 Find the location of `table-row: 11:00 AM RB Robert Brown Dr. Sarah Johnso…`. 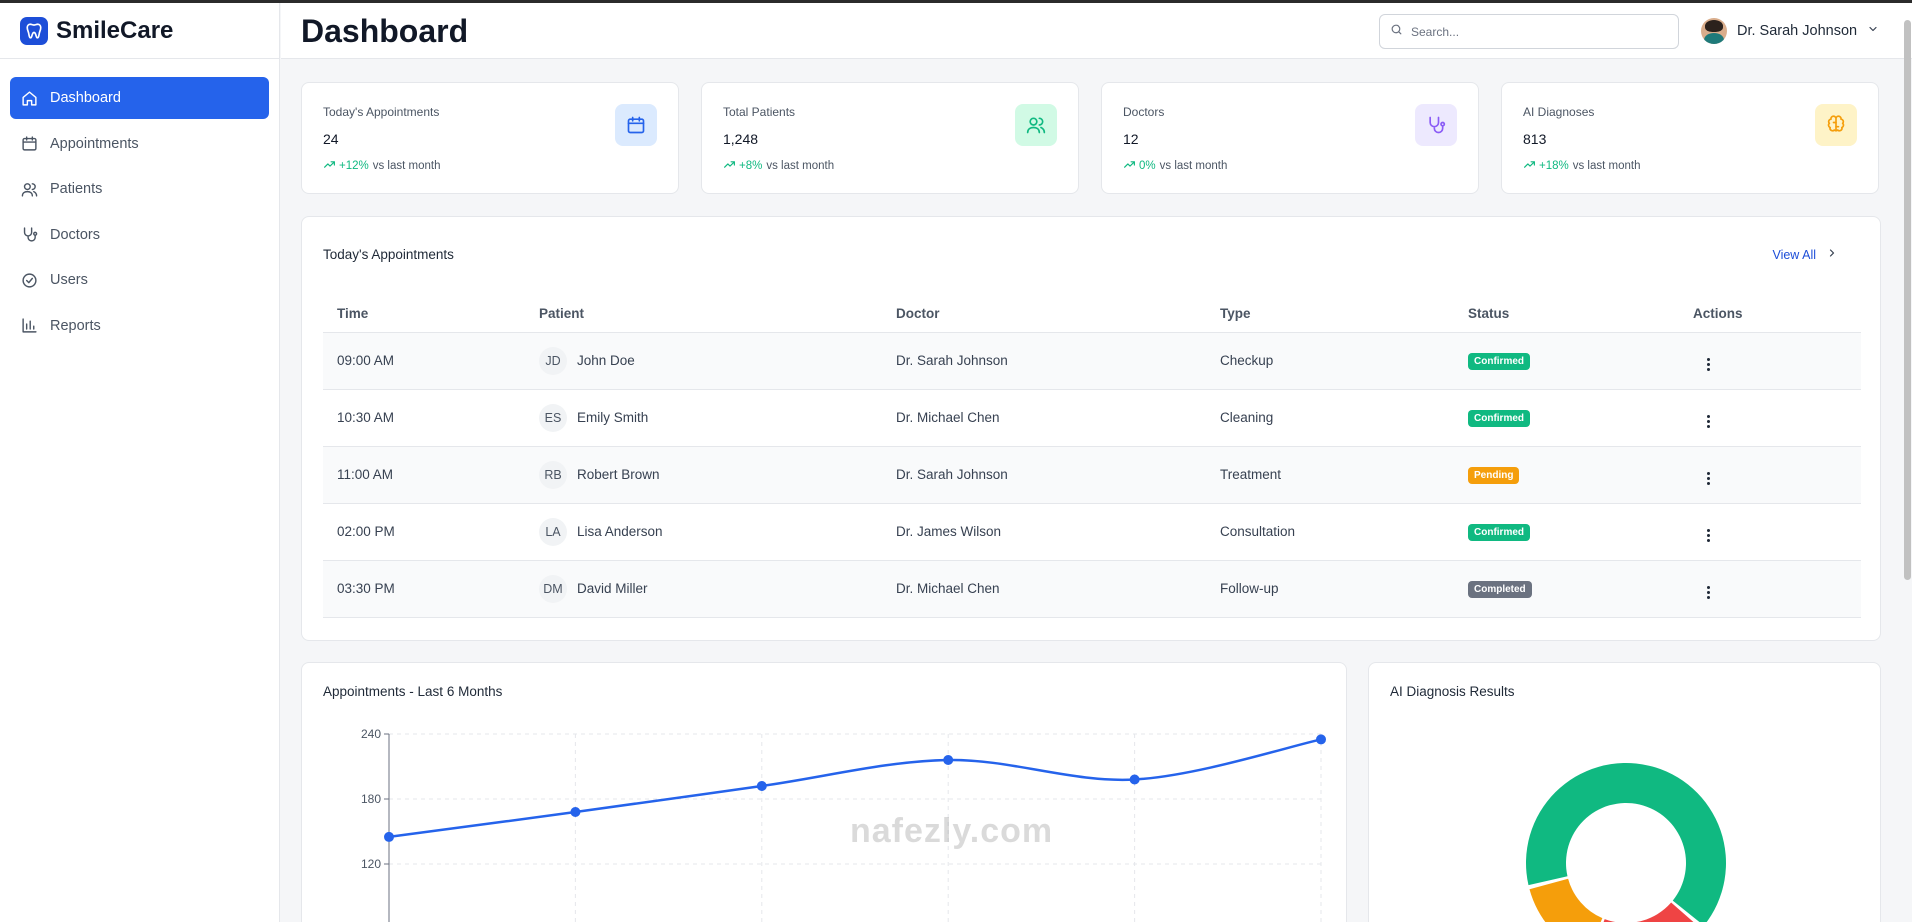

table-row: 11:00 AM RB Robert Brown Dr. Sarah Johnso… is located at coordinates (1092, 475).